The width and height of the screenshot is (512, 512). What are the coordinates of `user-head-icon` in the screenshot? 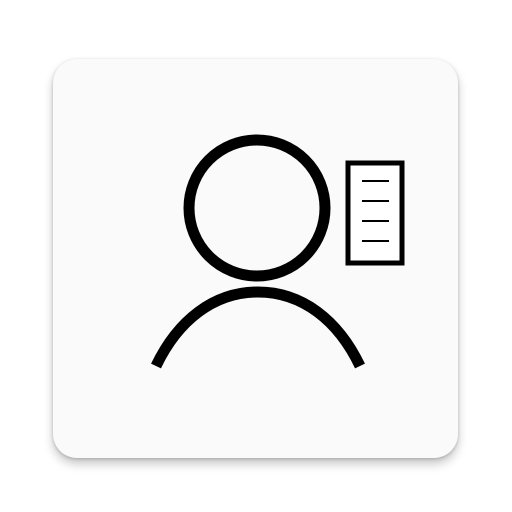 It's located at (257, 208).